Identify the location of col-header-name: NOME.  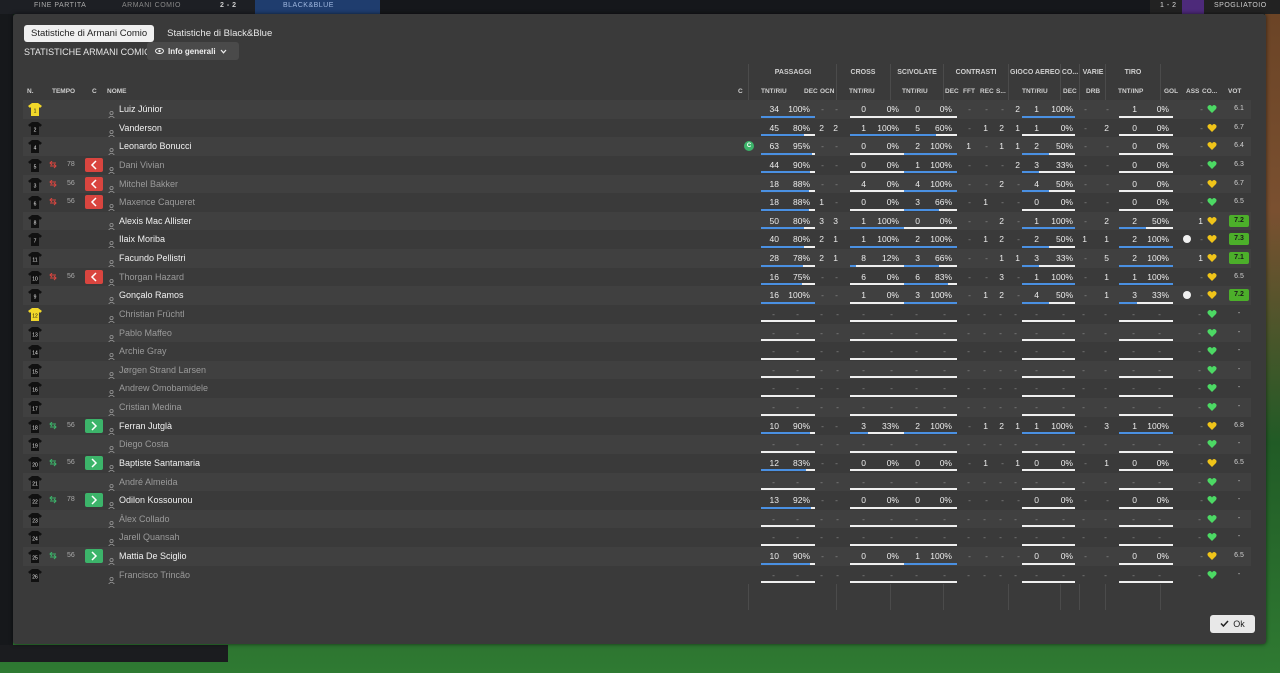
(117, 91).